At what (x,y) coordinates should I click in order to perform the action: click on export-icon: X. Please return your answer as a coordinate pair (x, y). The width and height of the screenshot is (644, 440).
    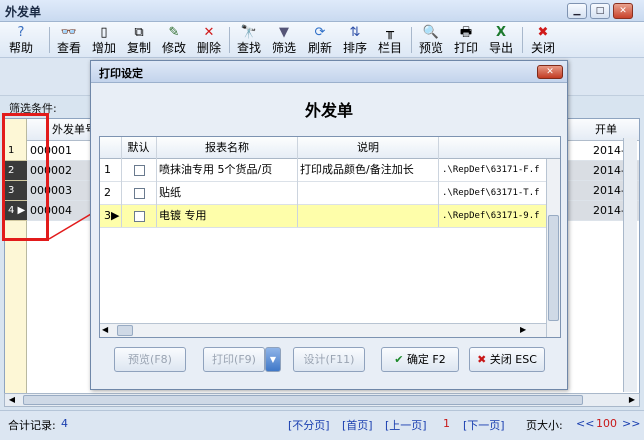
    Looking at the image, I should click on (501, 32).